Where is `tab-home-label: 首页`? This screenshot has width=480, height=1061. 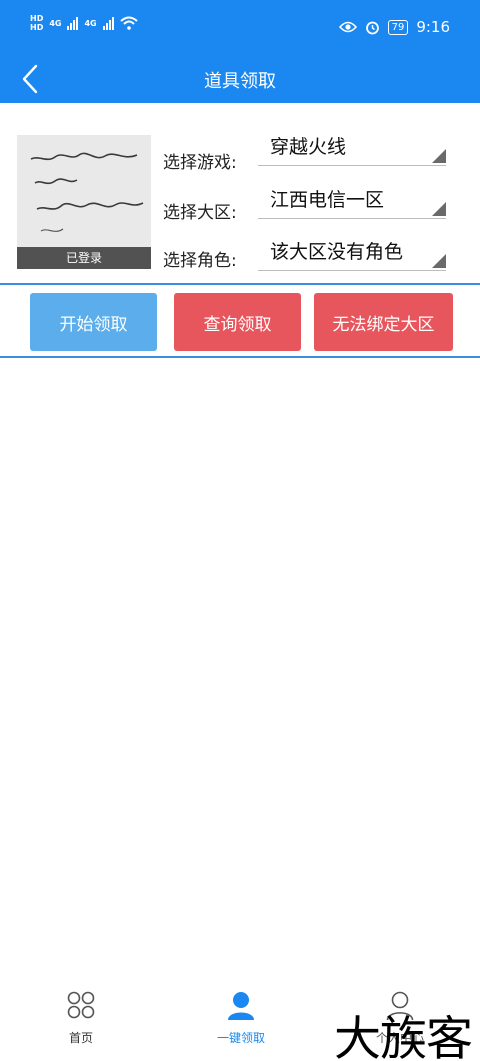 tab-home-label: 首页 is located at coordinates (80, 1038).